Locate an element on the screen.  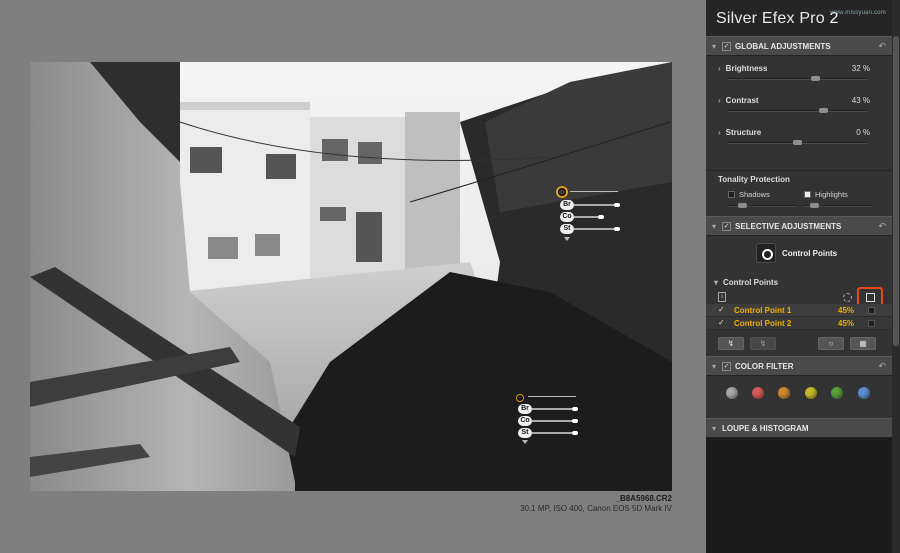
selective-enable-checkbox: ✓ is located at coordinates (726, 226).